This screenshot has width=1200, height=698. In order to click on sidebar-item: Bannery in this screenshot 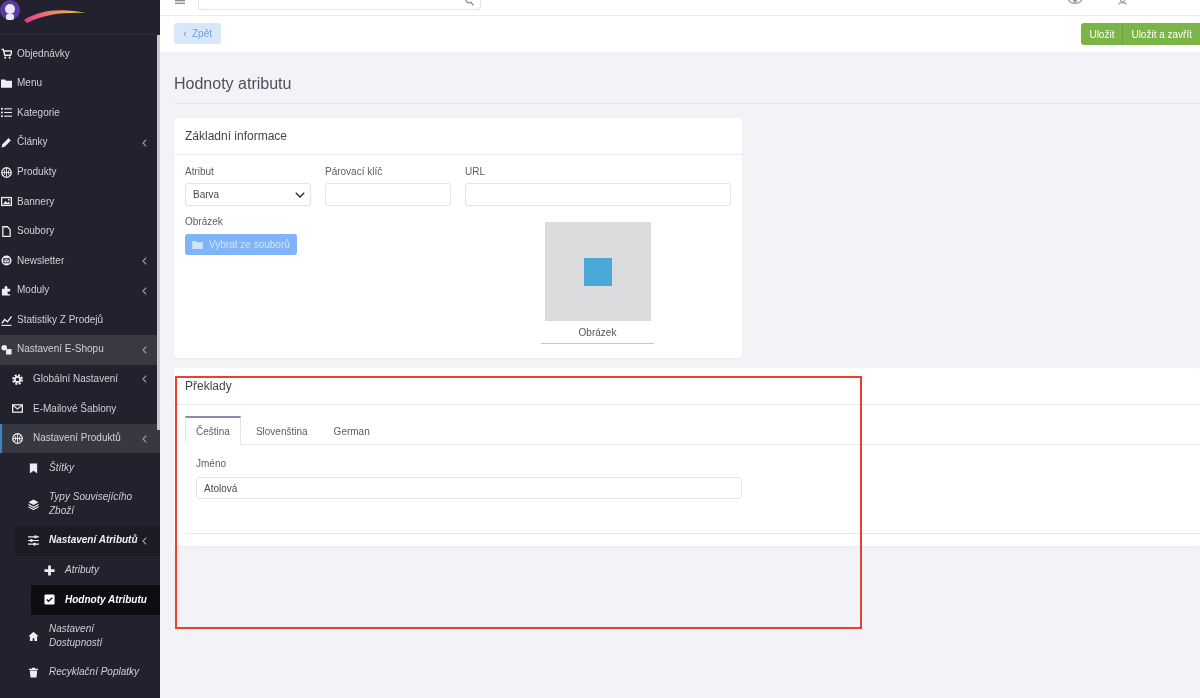, I will do `click(80, 201)`.